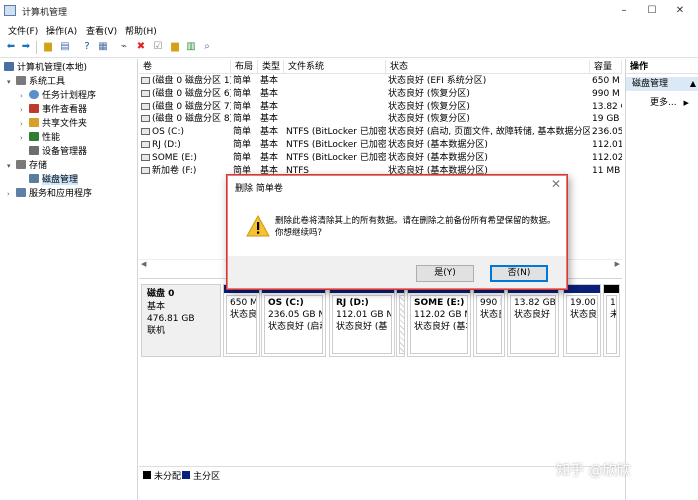 The height and width of the screenshot is (500, 698). I want to click on delete-icon: ✖, so click(141, 47).